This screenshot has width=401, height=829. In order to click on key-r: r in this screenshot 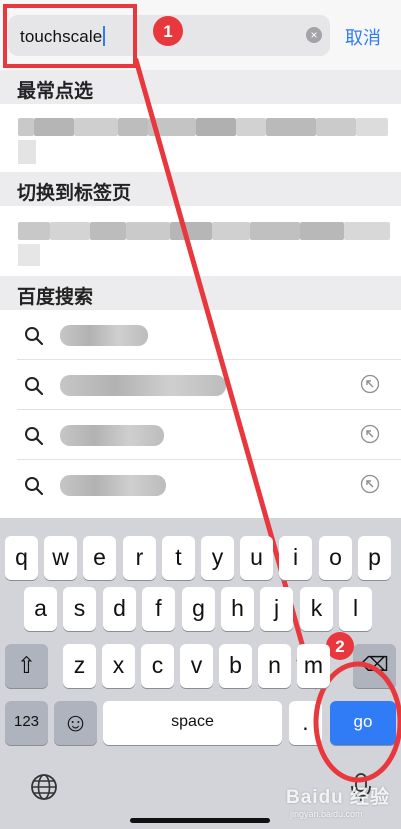, I will do `click(139, 558)`.